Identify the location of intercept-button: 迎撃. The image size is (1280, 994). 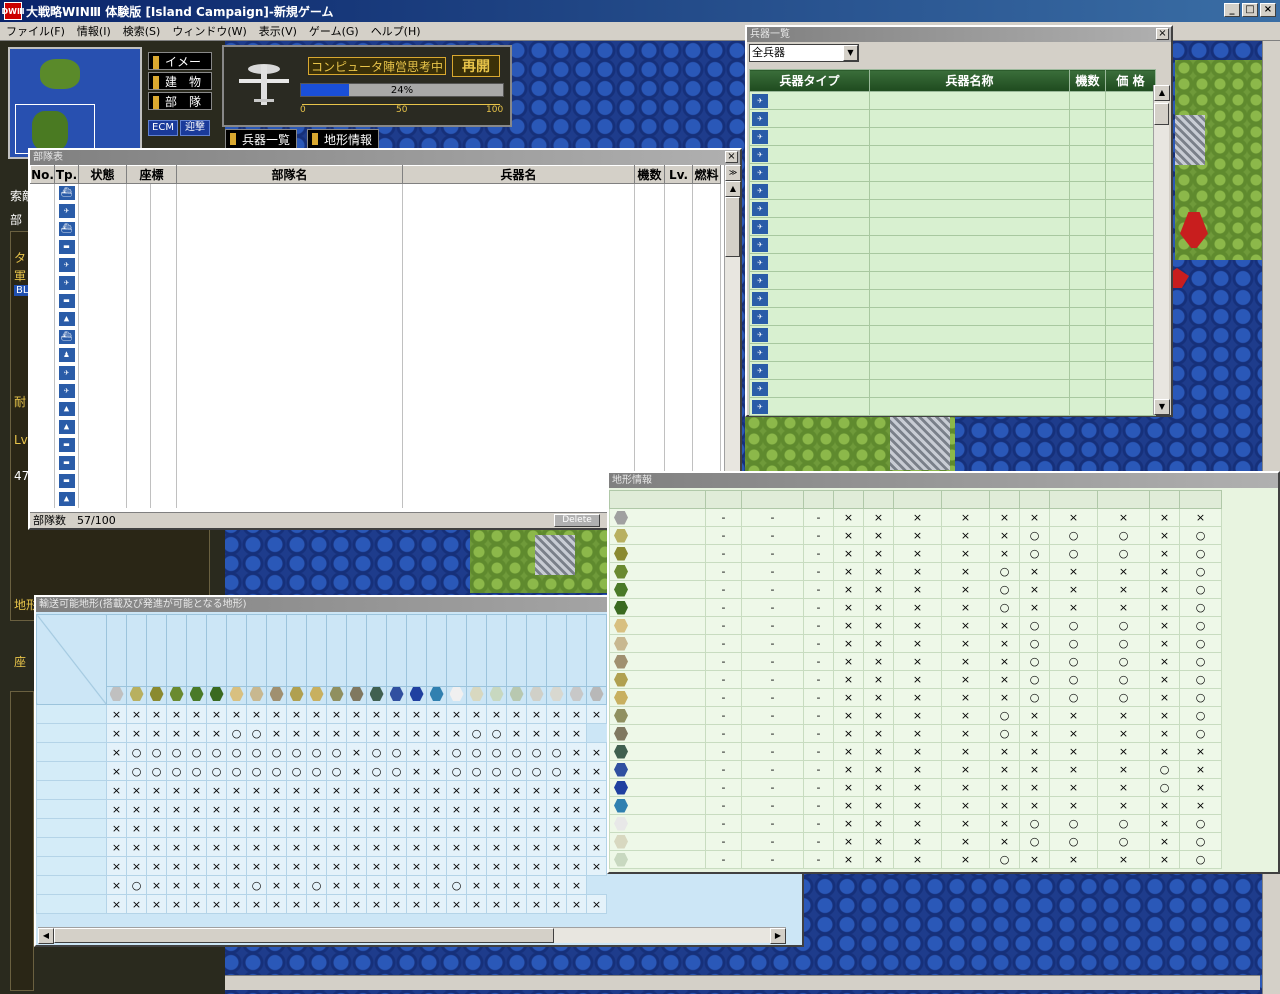
(195, 128).